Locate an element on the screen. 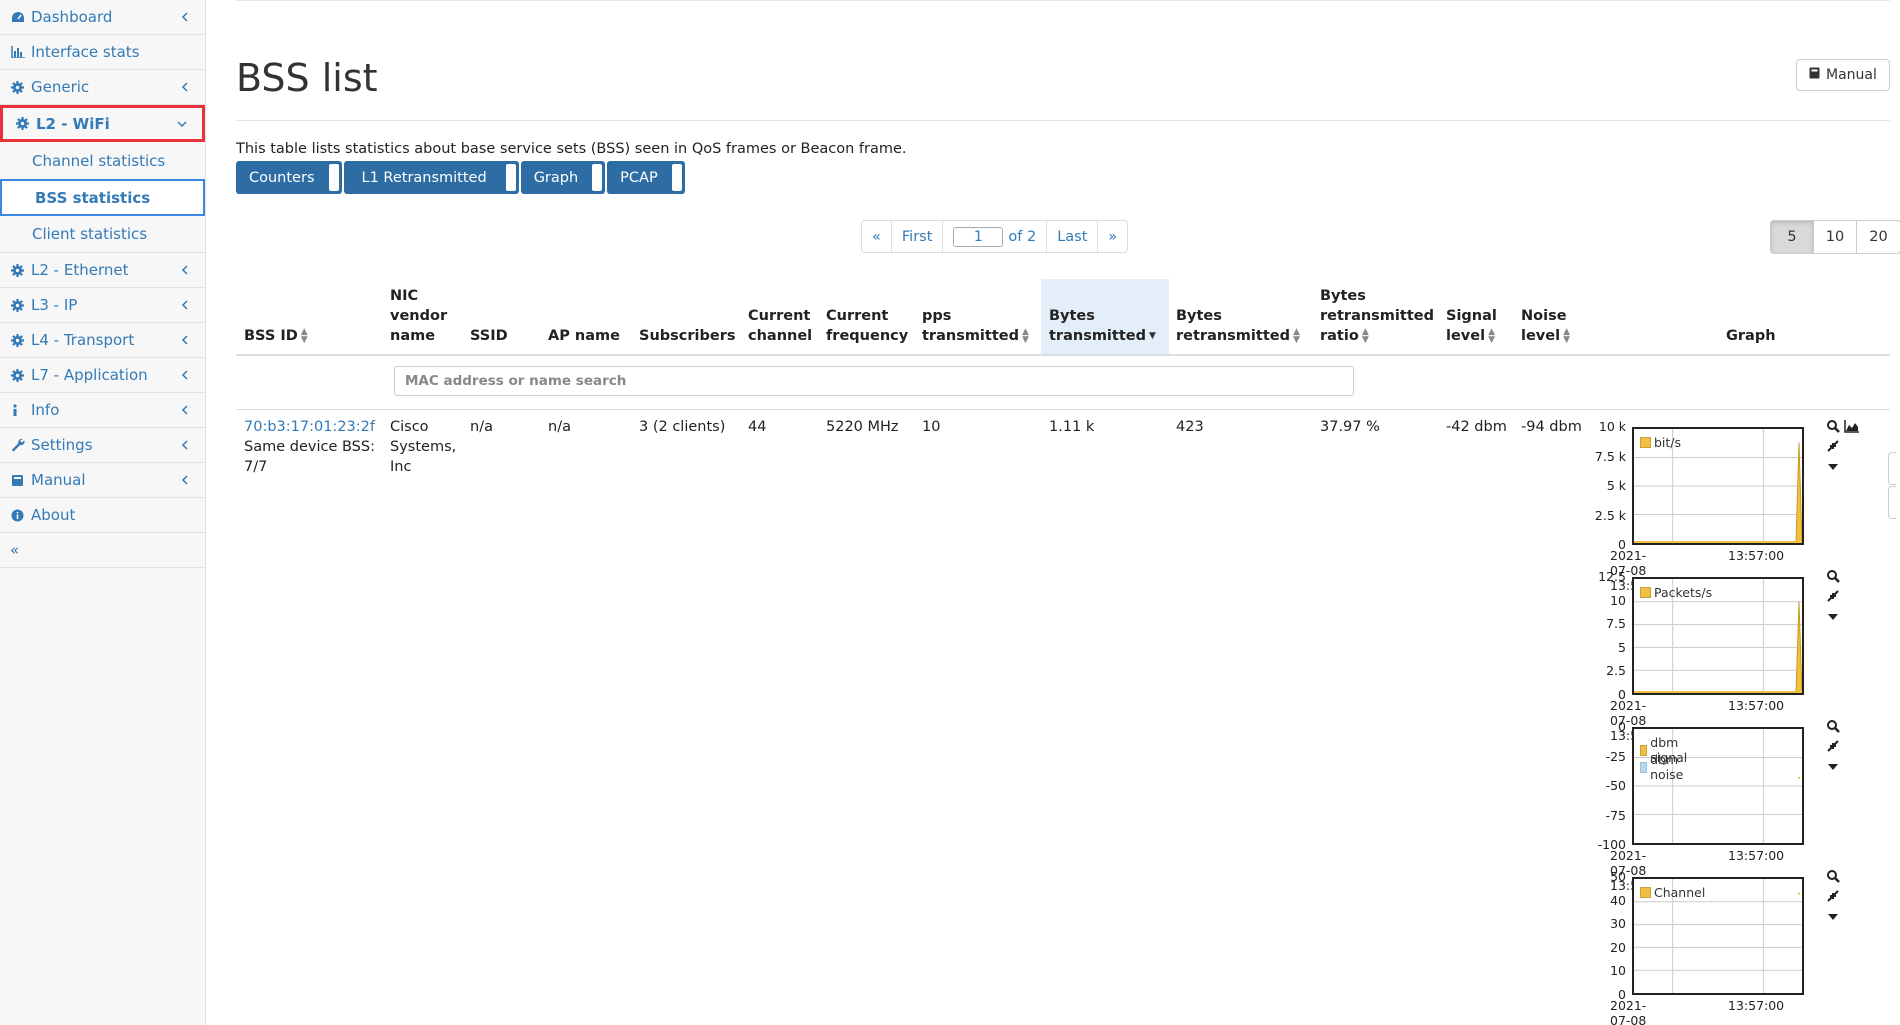 The width and height of the screenshot is (1900, 1025). info-icon is located at coordinates (21, 410).